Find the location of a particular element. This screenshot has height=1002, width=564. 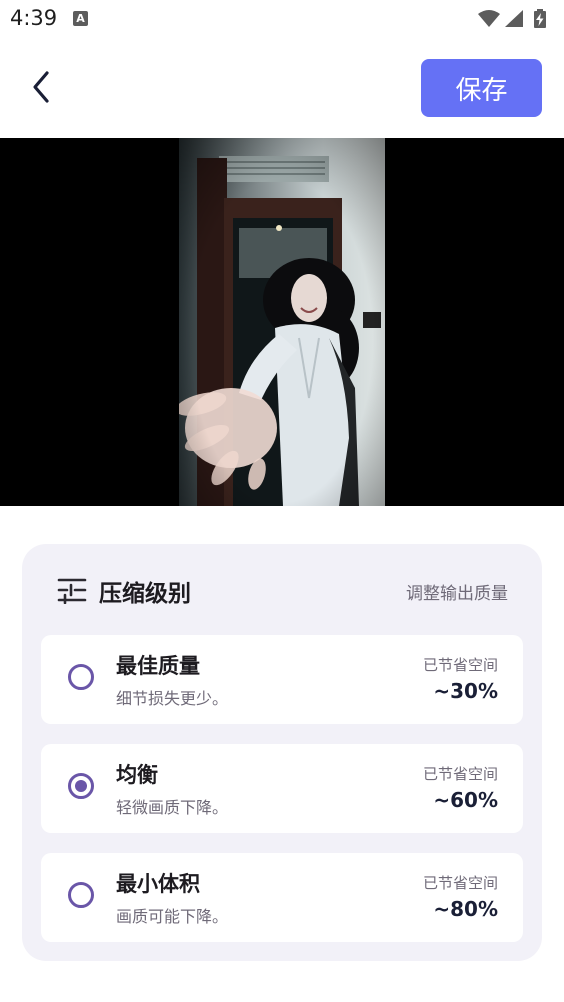

preview-photo is located at coordinates (282, 322).